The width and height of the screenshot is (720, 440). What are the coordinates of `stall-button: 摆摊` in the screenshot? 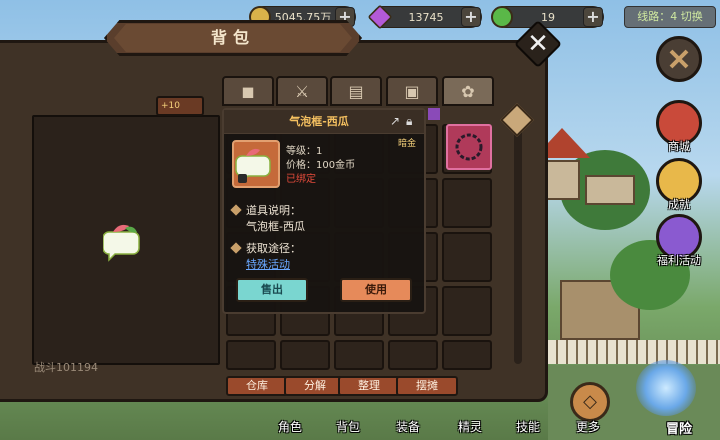 It's located at (427, 386).